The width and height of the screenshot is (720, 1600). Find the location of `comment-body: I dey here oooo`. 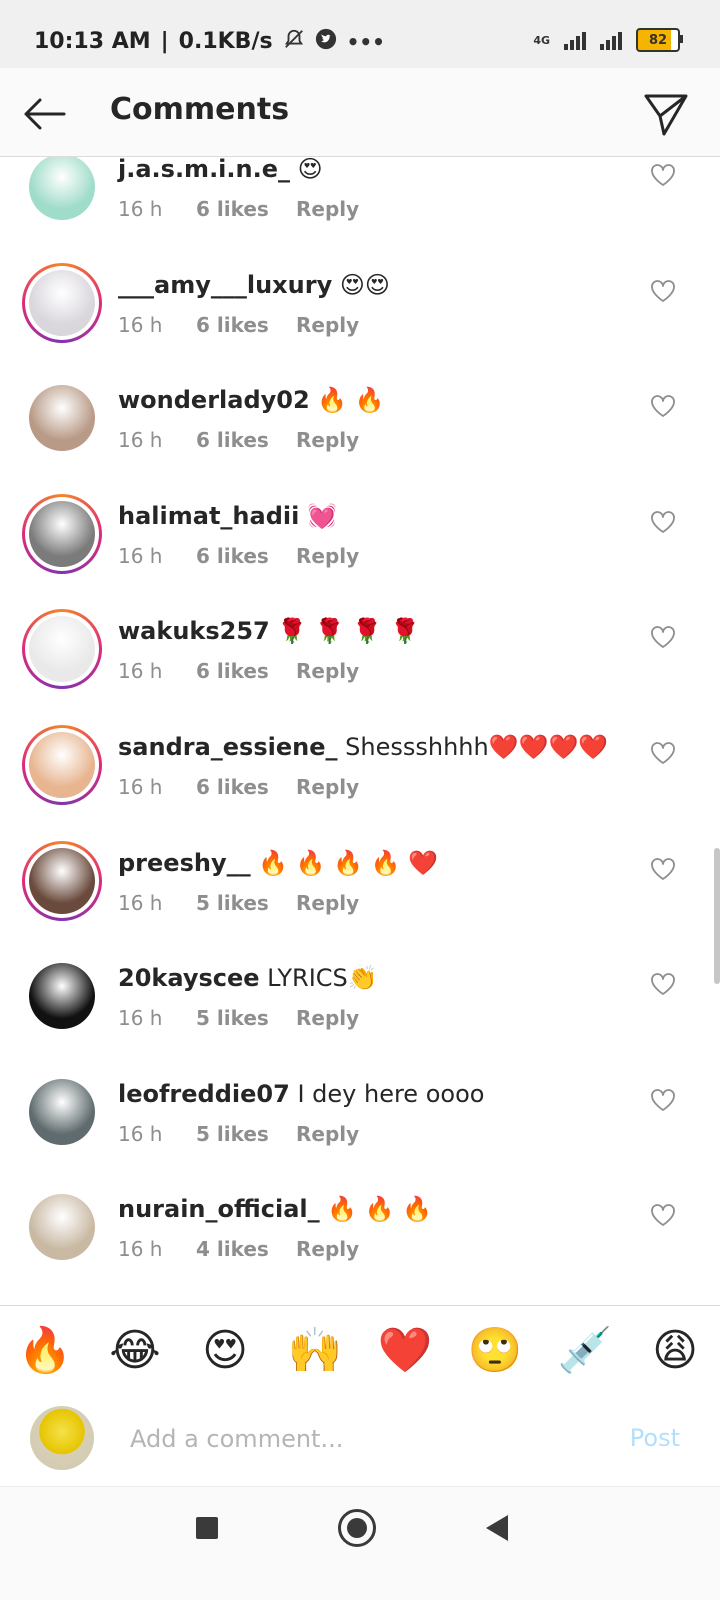

comment-body: I dey here oooo is located at coordinates (391, 1093).